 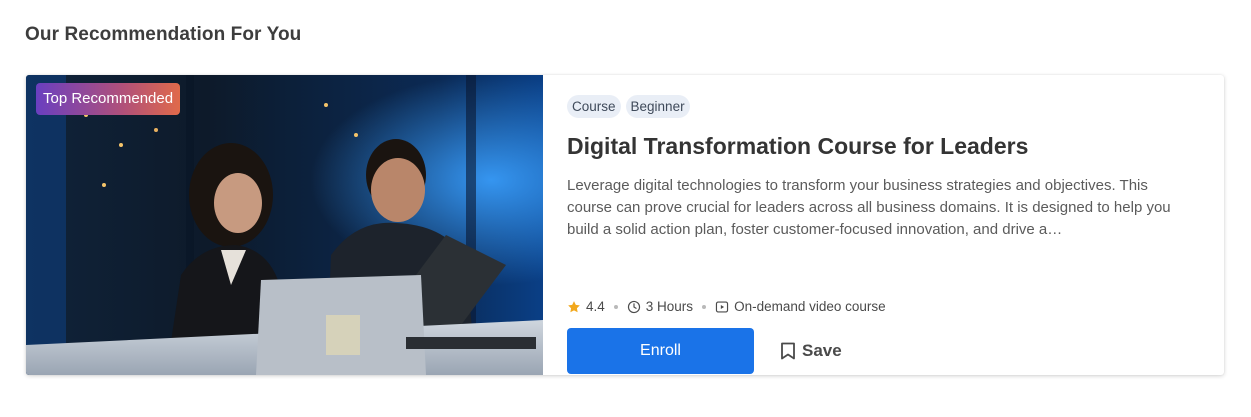 What do you see at coordinates (880, 106) in the screenshot?
I see `course-tags: Course Beginner` at bounding box center [880, 106].